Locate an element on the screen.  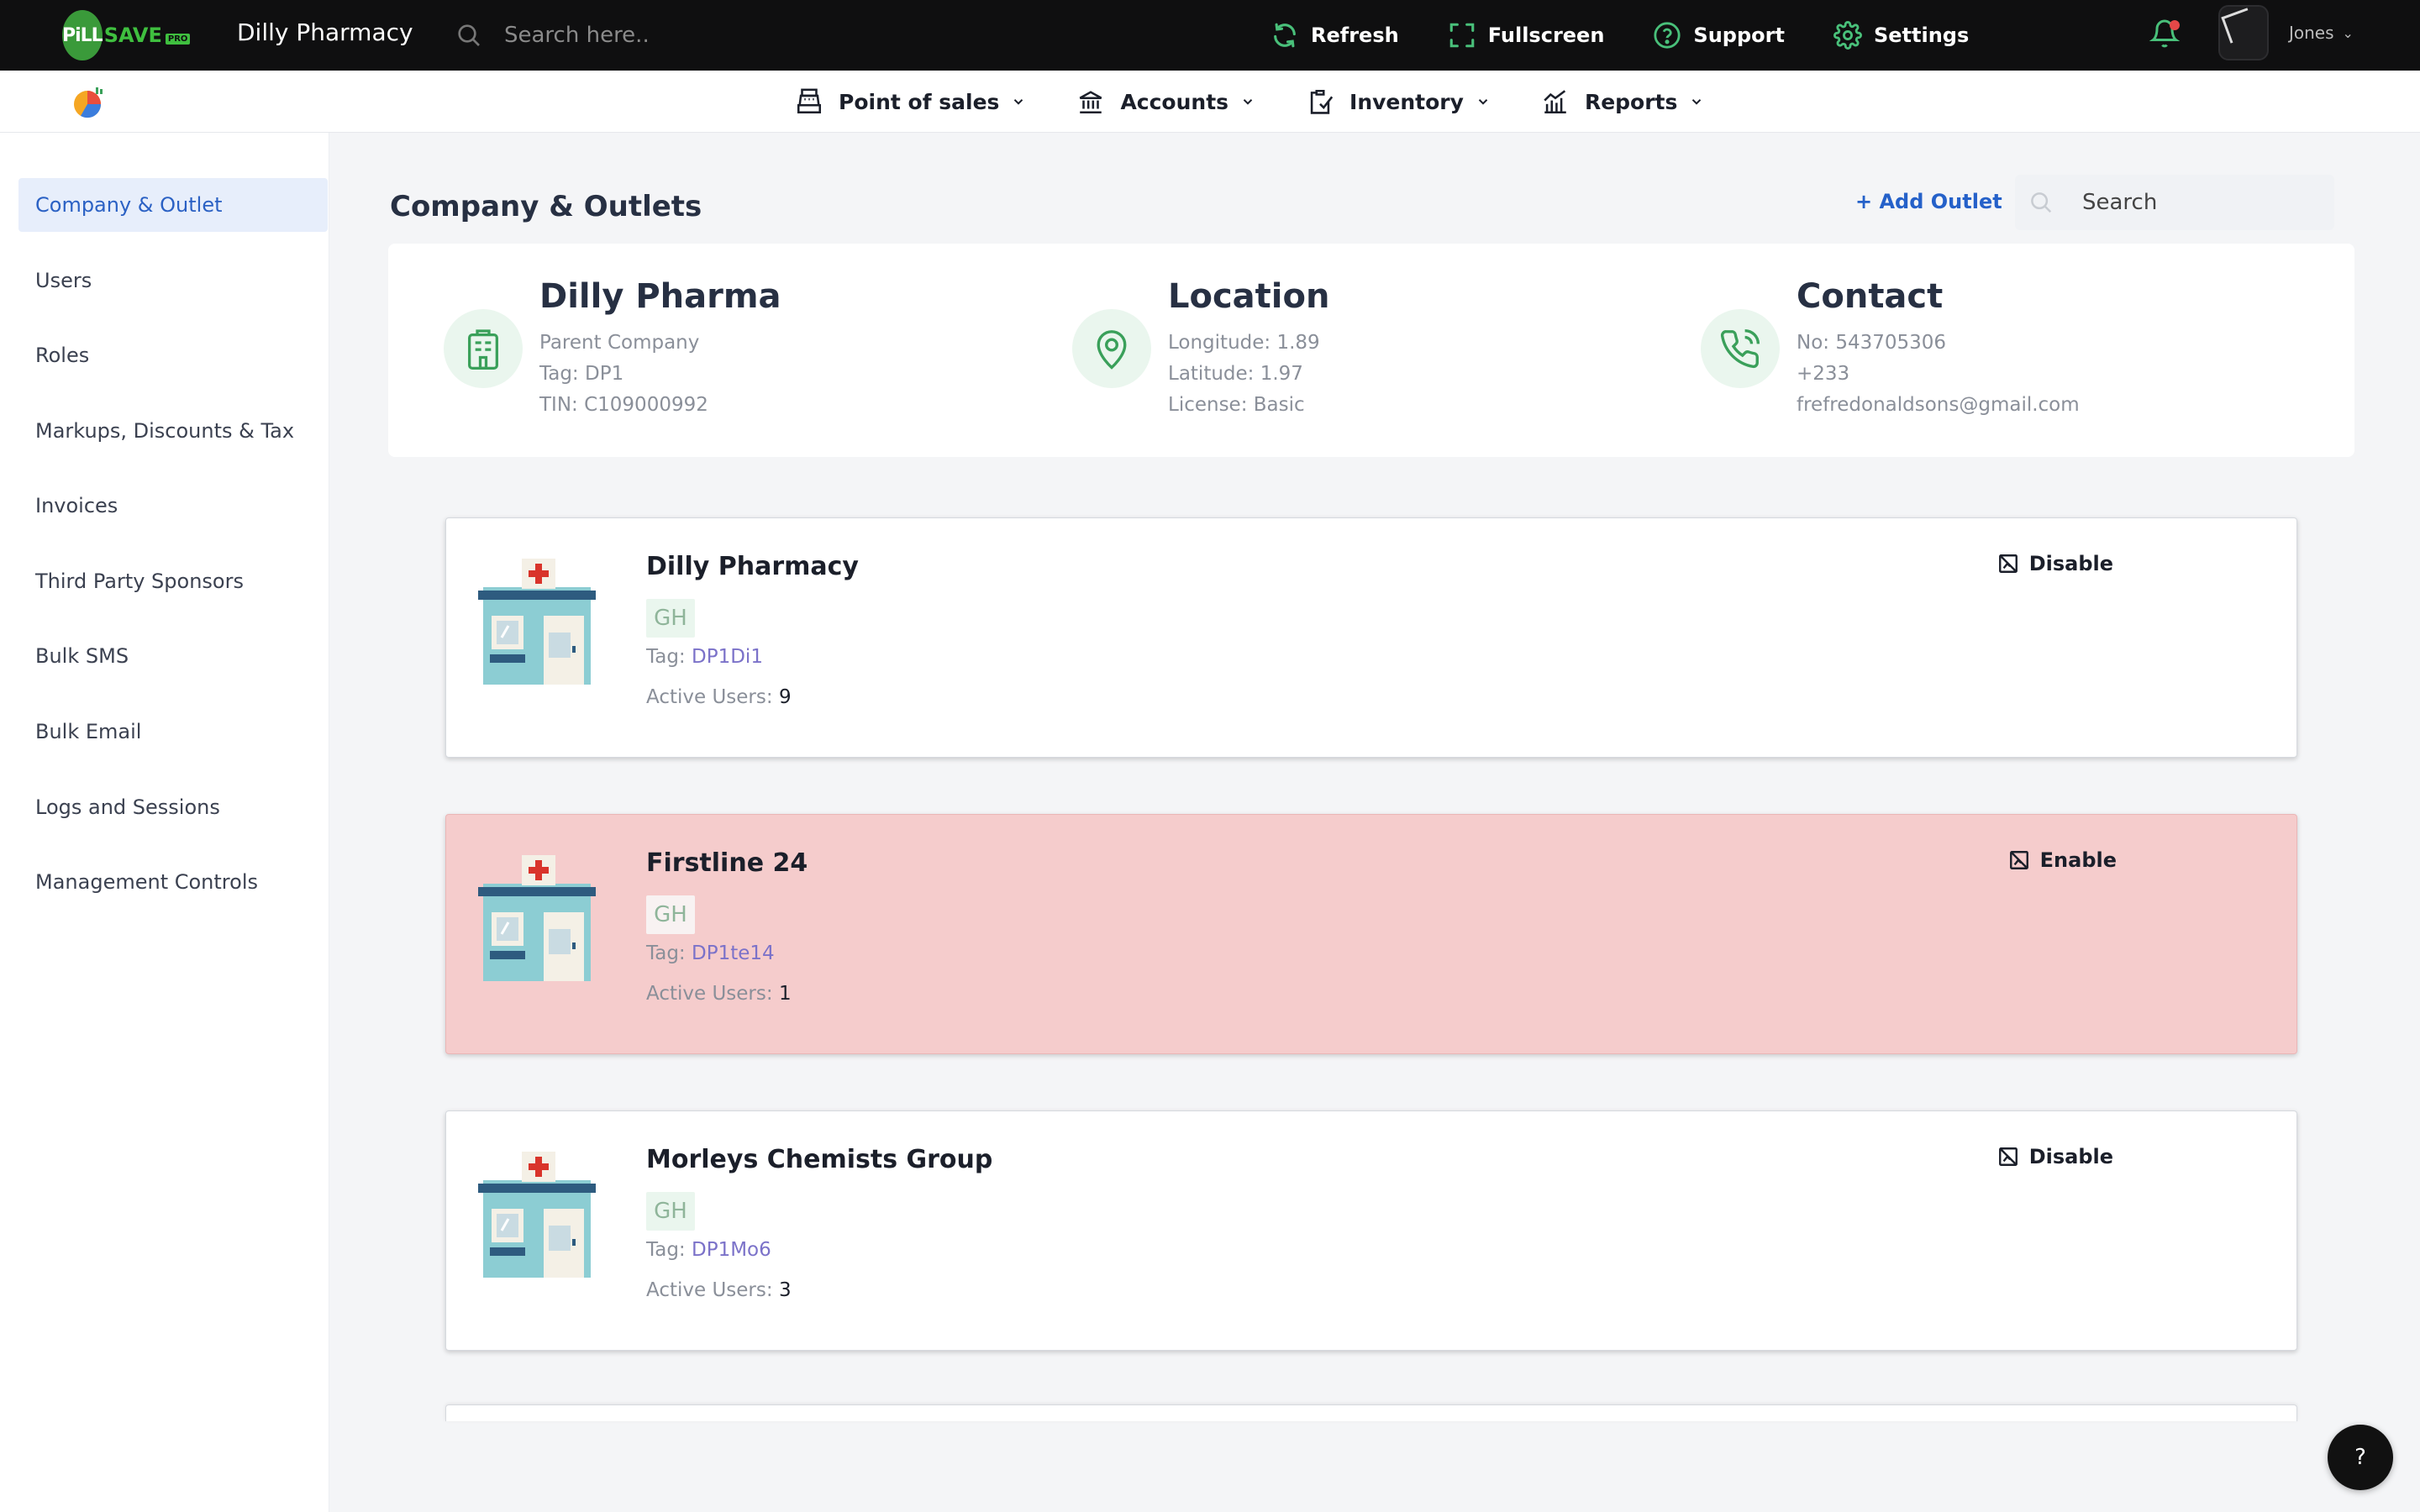
outlet-active-users: Active Users: 1 is located at coordinates (719, 994).